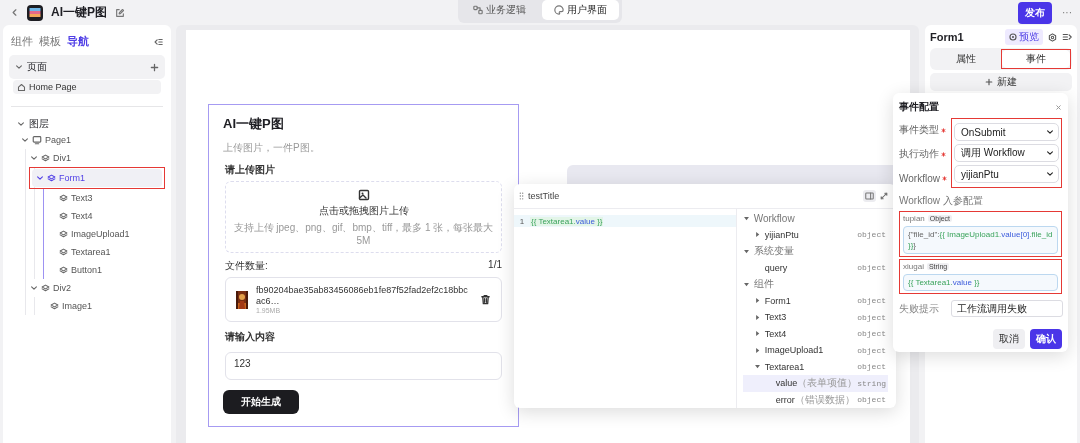 This screenshot has width=1080, height=443. Describe the element at coordinates (815, 366) in the screenshot. I see `variable-row: Textarea1 object` at that location.